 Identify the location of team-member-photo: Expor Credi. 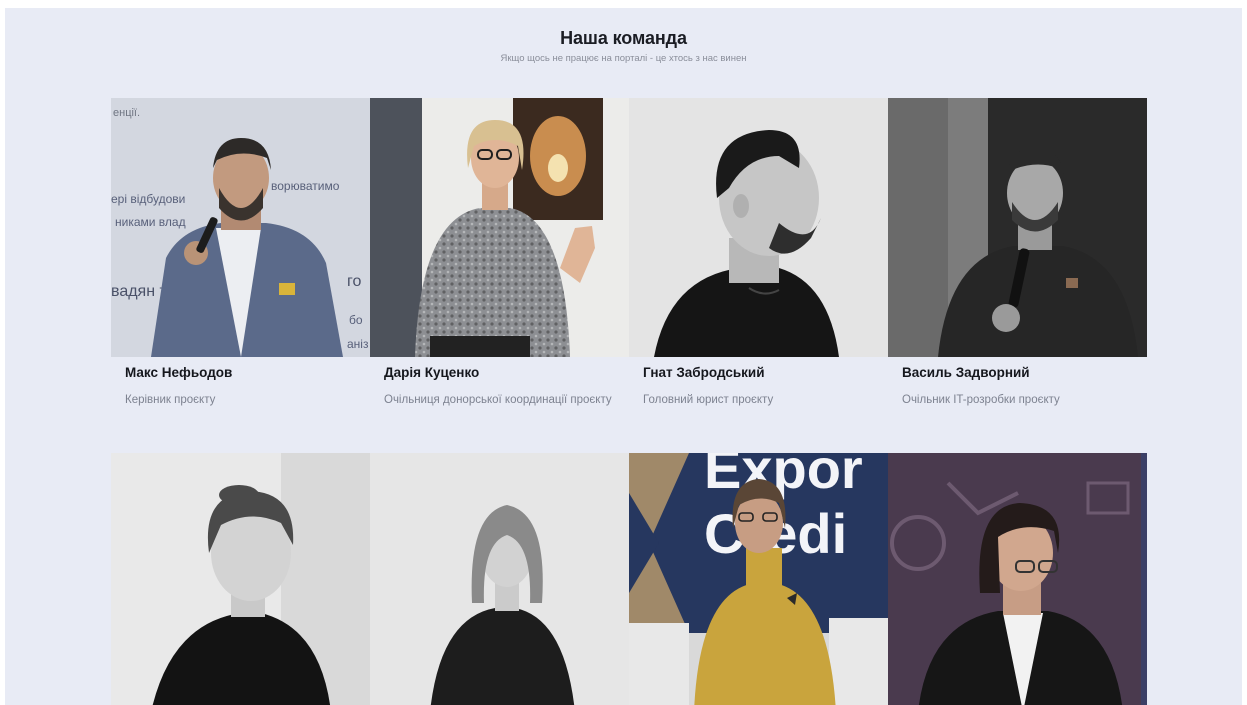
(758, 579).